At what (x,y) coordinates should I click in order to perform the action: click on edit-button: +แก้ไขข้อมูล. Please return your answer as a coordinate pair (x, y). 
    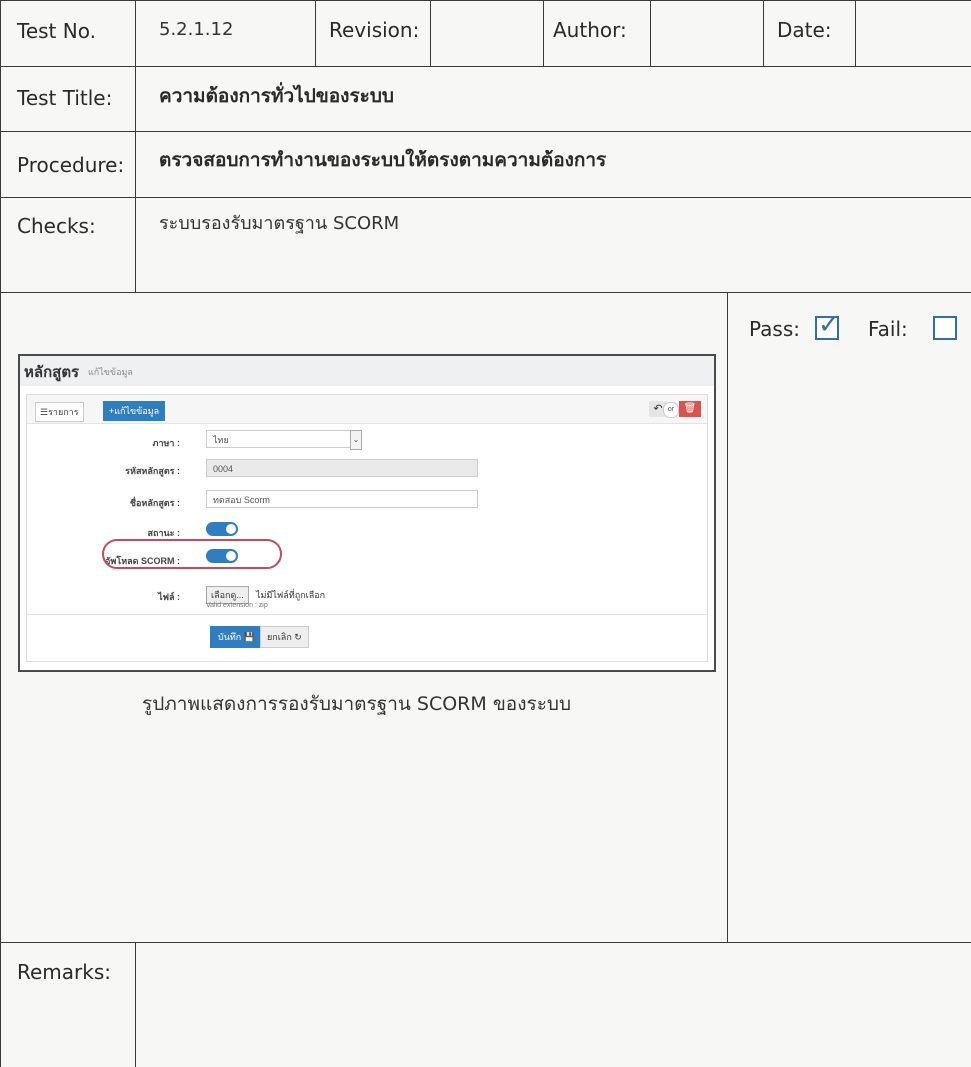
    Looking at the image, I should click on (134, 411).